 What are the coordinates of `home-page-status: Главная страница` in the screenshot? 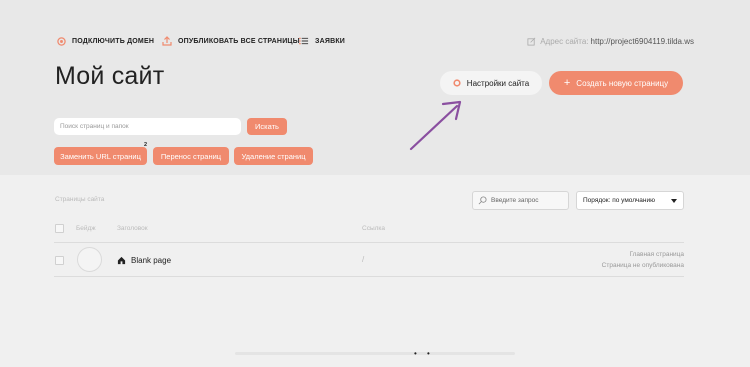 It's located at (656, 254).